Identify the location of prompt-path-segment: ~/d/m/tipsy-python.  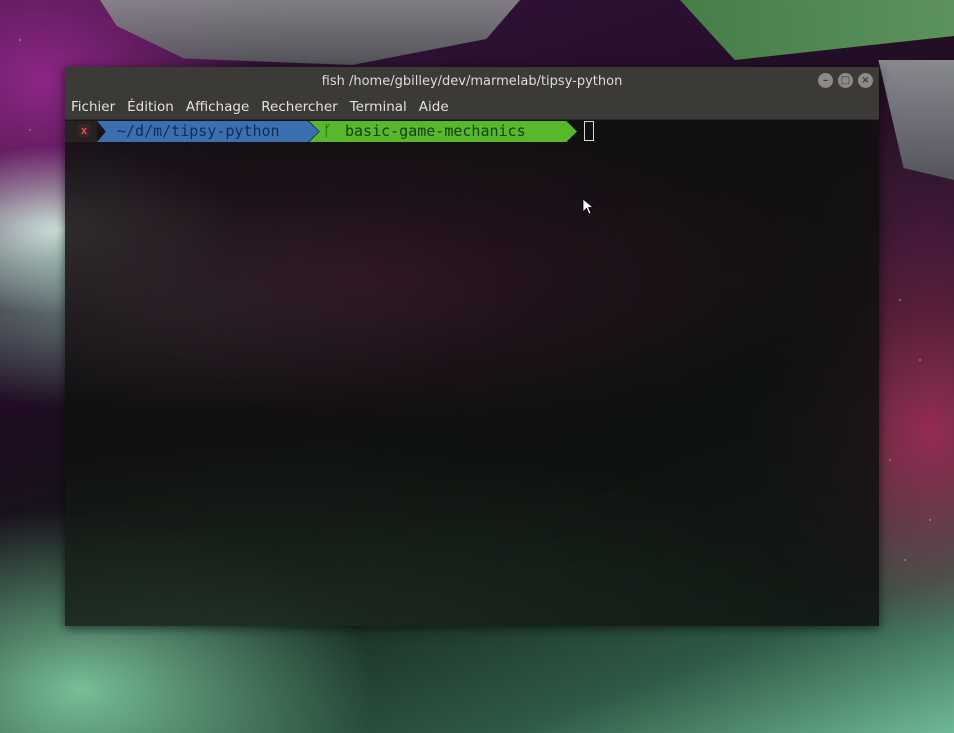
(208, 131).